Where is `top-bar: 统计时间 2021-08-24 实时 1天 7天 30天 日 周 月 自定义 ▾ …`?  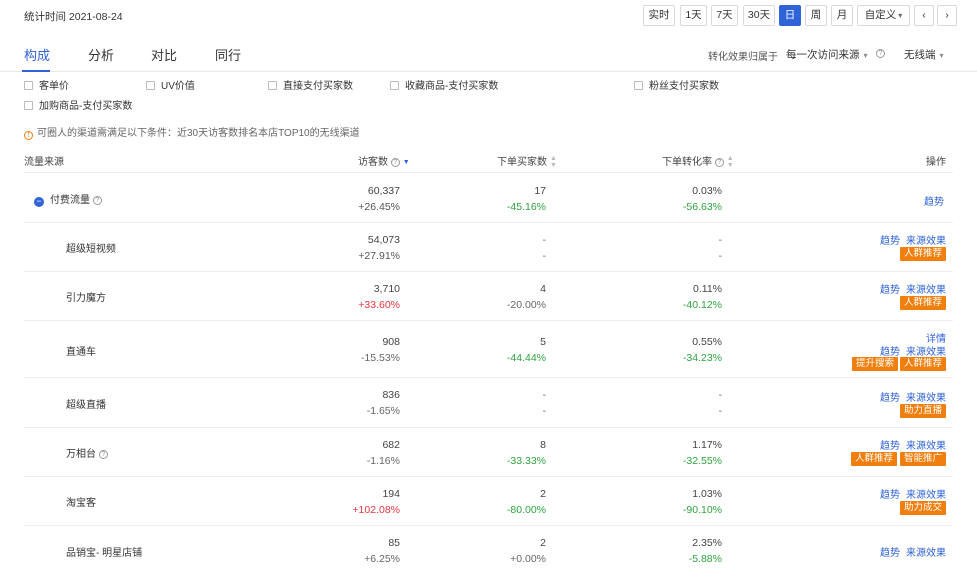 top-bar: 统计时间 2021-08-24 实时 1天 7天 30天 日 周 月 自定义 ▾ … is located at coordinates (488, 15).